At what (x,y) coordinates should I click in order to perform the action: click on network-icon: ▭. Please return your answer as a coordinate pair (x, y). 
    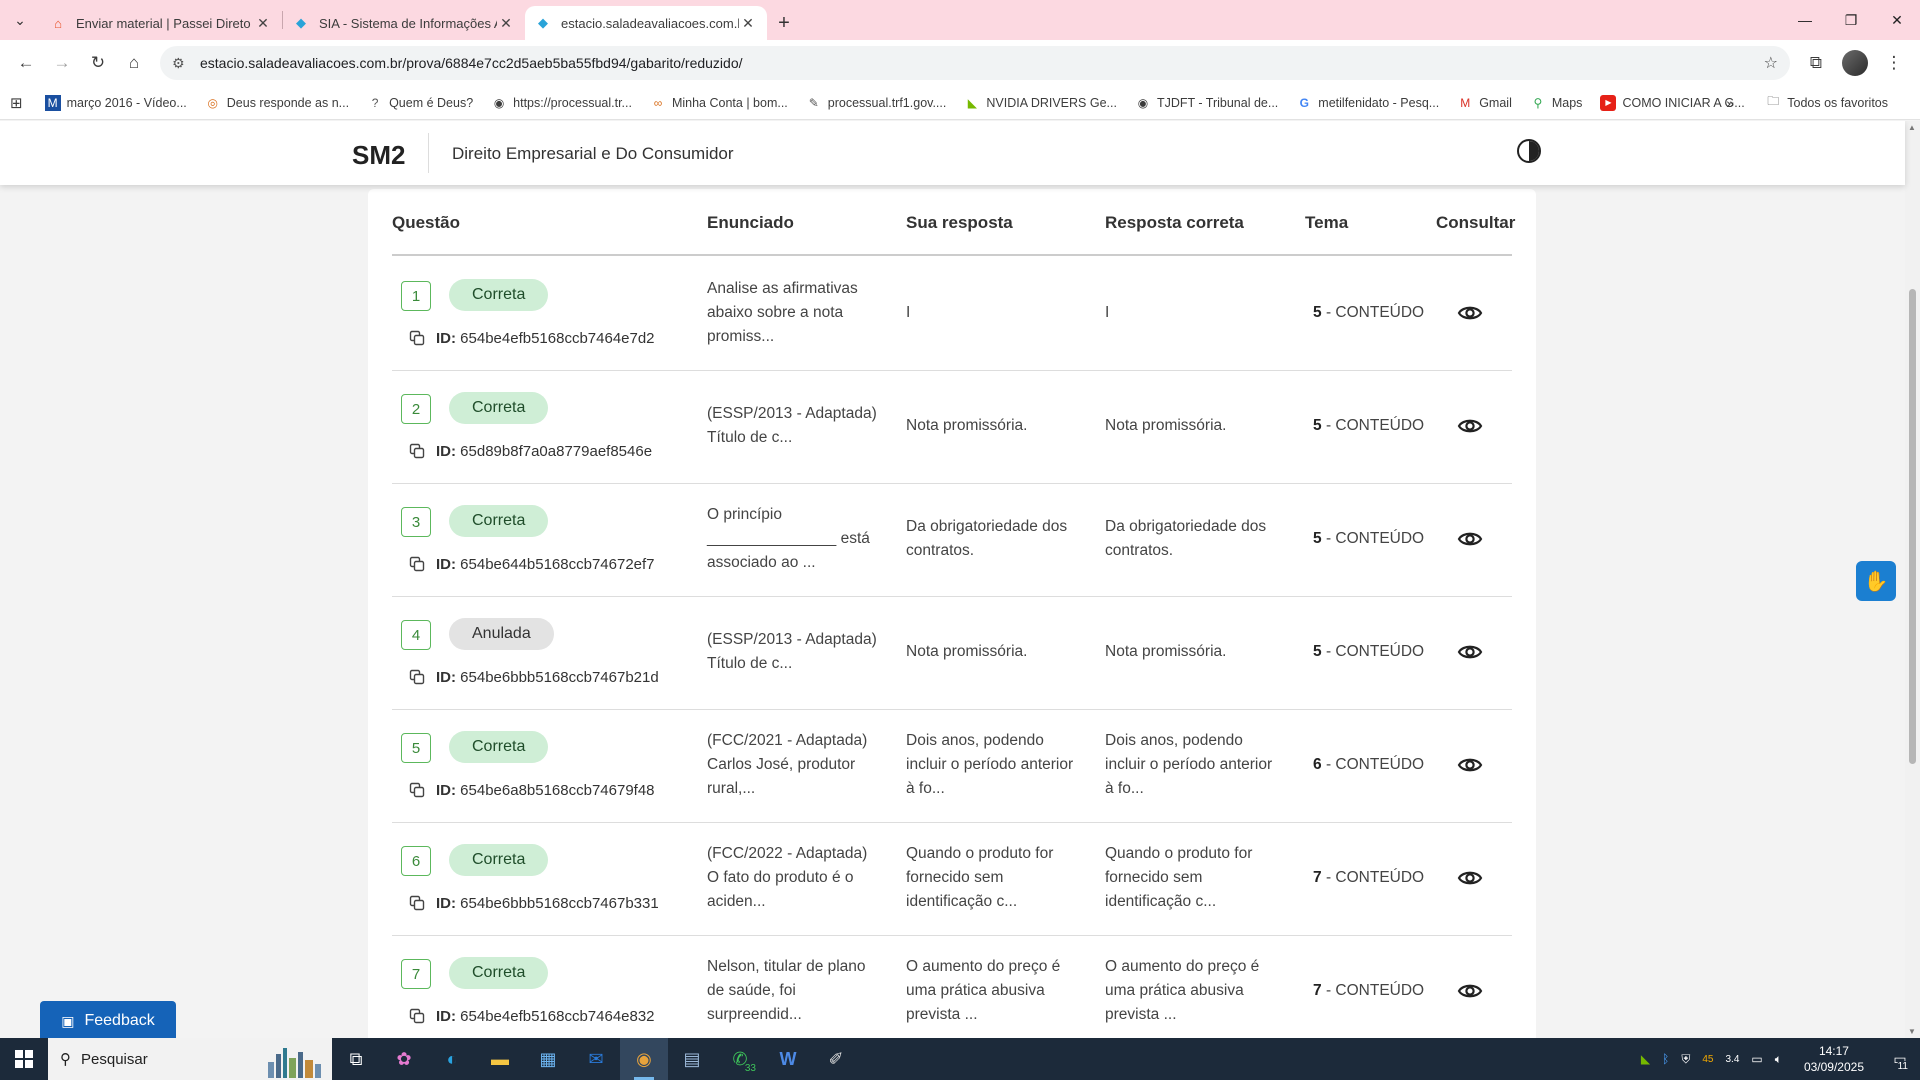
    Looking at the image, I should click on (1756, 1059).